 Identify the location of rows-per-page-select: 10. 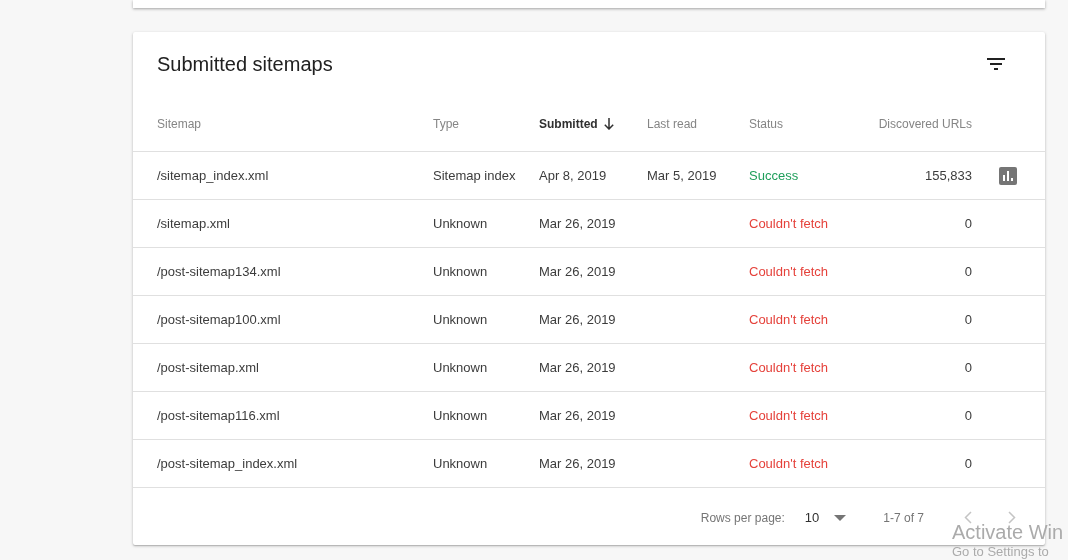
(825, 517).